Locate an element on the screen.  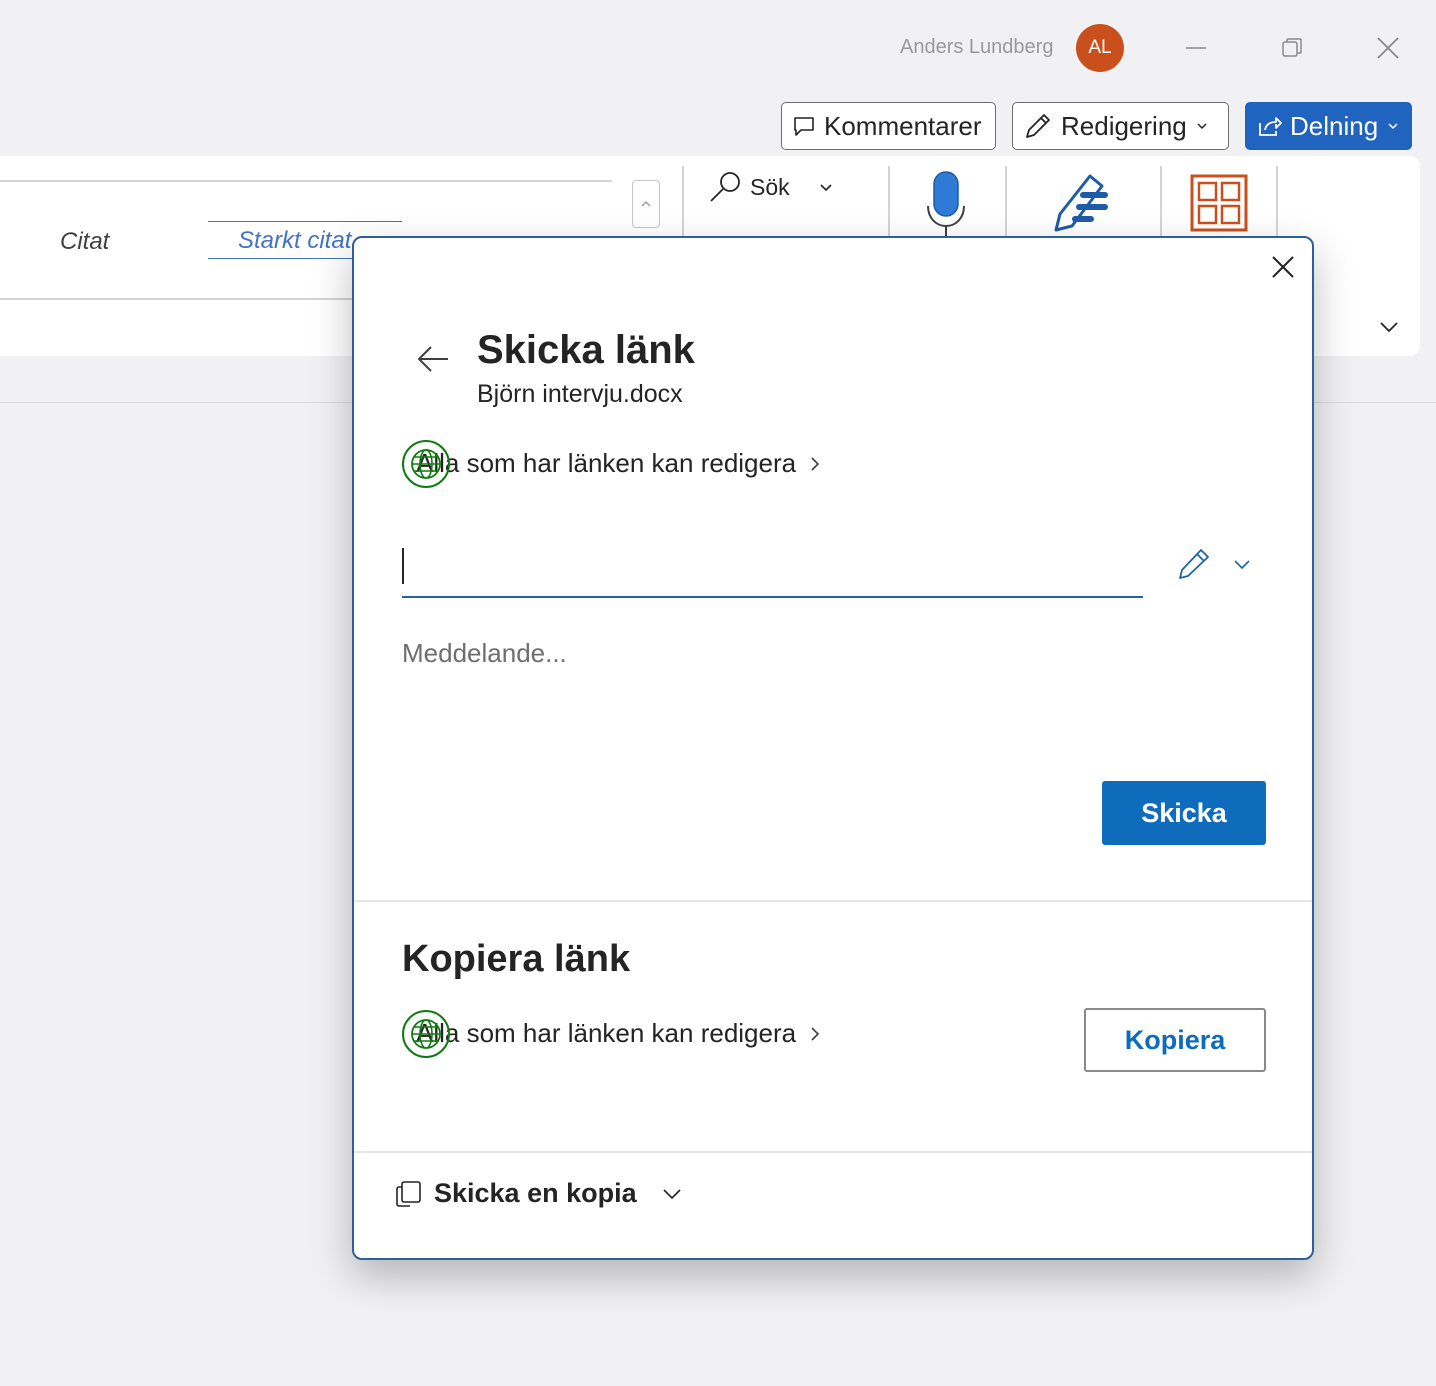
restore-icon is located at coordinates (1292, 47).